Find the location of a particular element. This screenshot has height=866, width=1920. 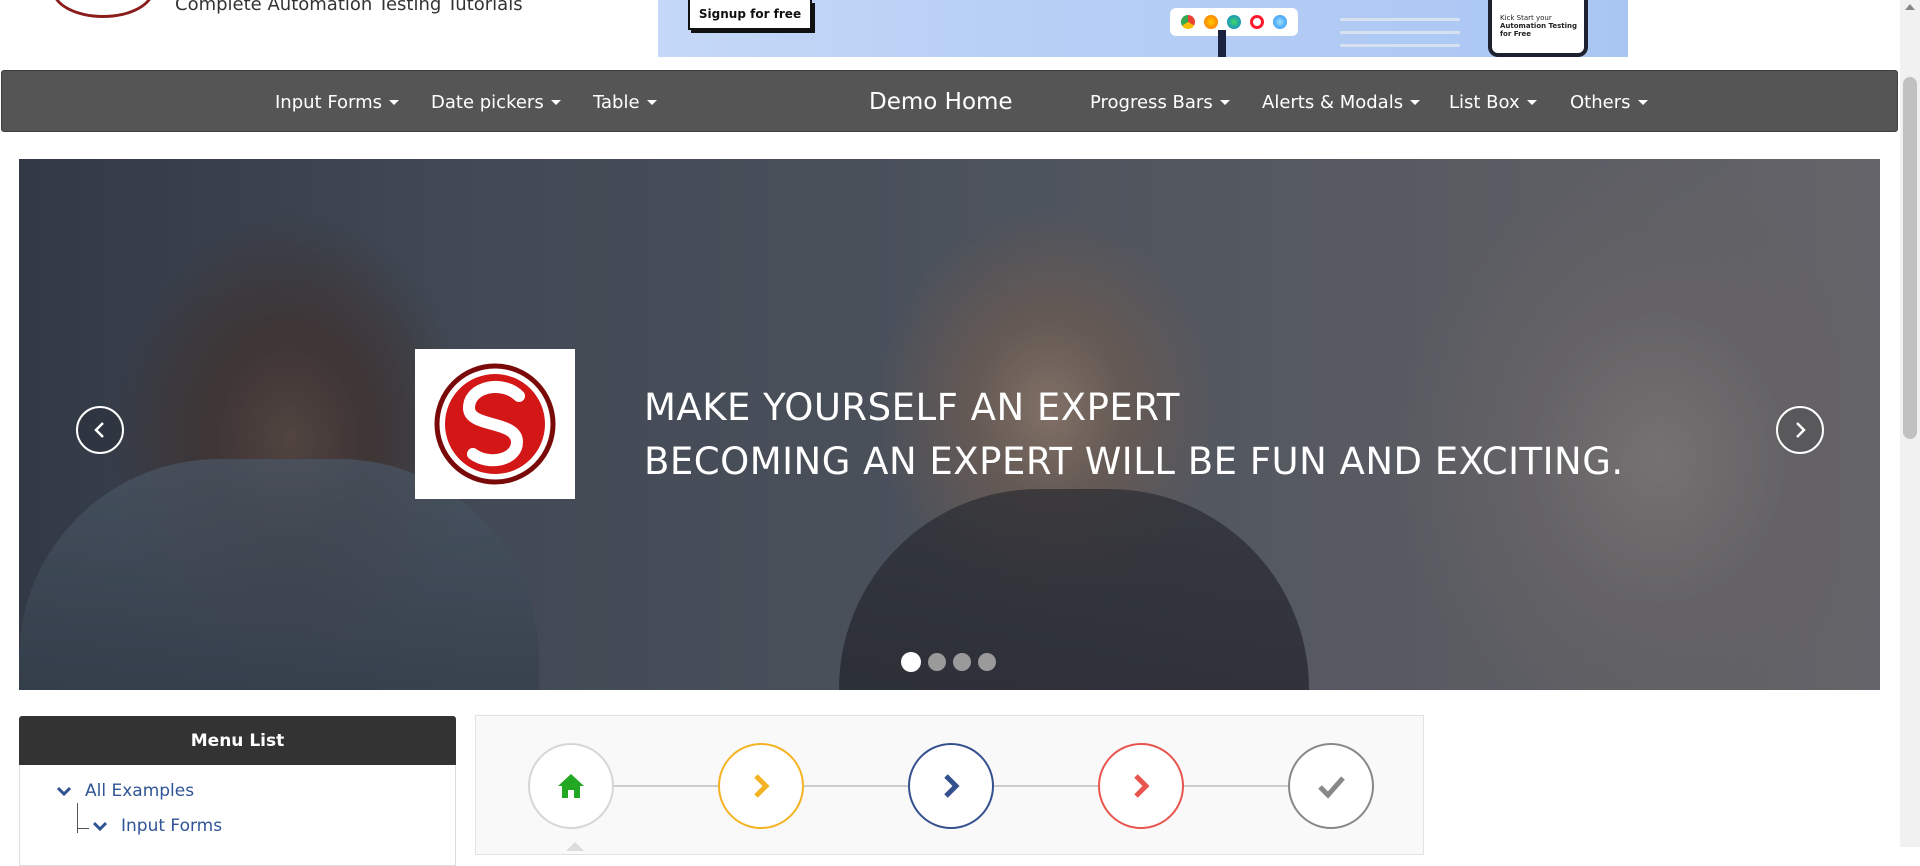

nav-label: Progress Bars is located at coordinates (1151, 102).